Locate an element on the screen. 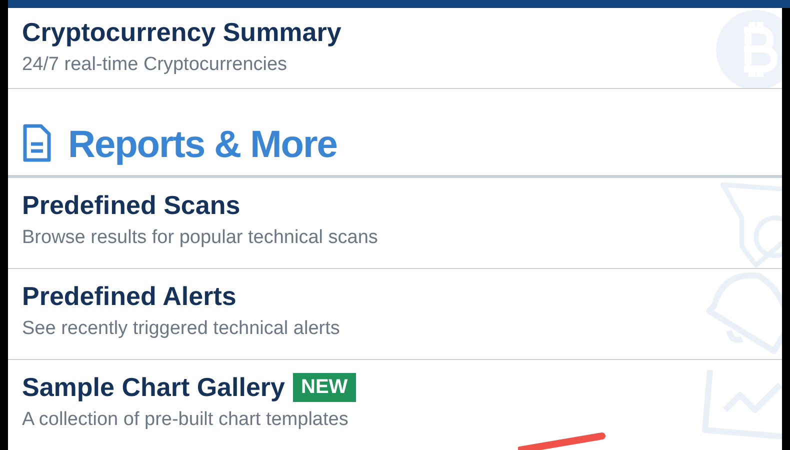 Image resolution: width=790 pixels, height=450 pixels. item-description: 24/7 real-time Cryptocurrencies is located at coordinates (155, 65).